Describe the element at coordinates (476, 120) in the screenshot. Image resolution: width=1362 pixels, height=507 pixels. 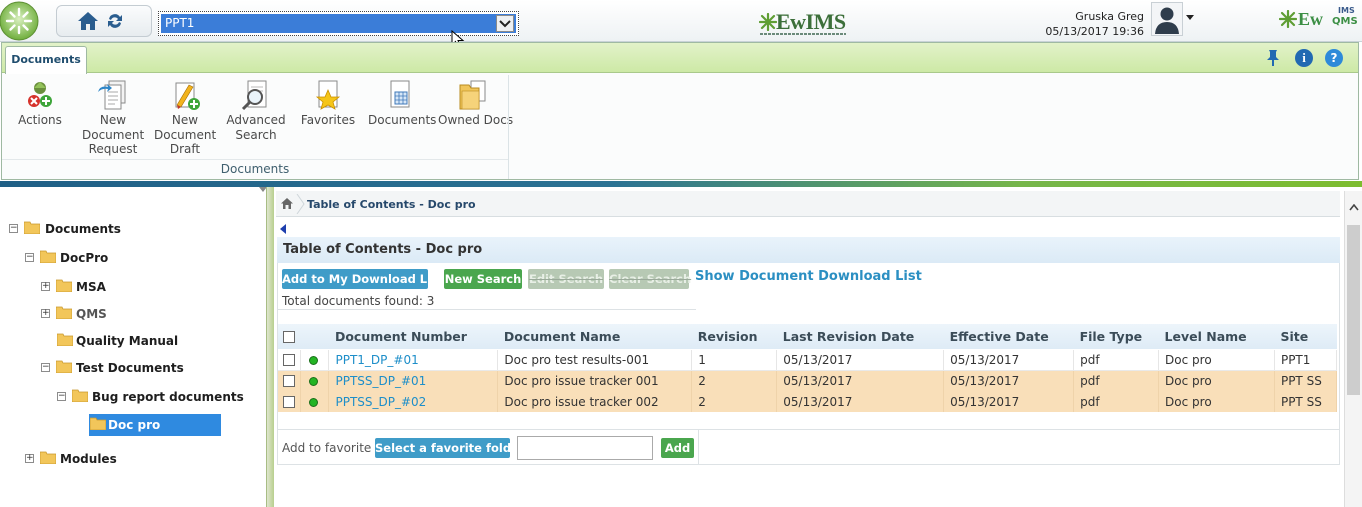
I see `owned-docs-label: Owned Docs` at that location.